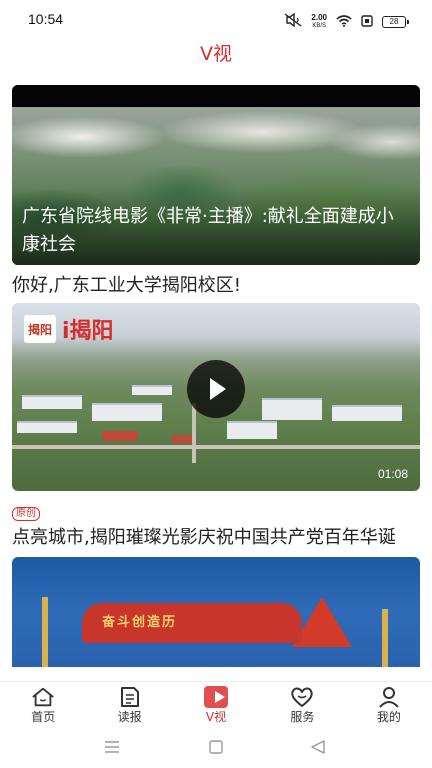 The width and height of the screenshot is (432, 768). I want to click on nav-item-home: 首页, so click(43, 703).